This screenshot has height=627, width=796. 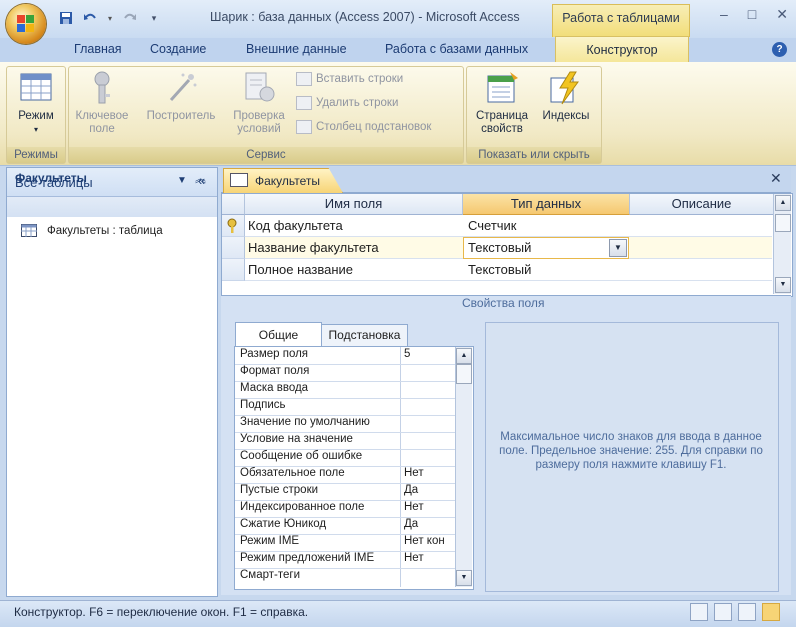 I want to click on minimize-button: –, so click(x=724, y=14).